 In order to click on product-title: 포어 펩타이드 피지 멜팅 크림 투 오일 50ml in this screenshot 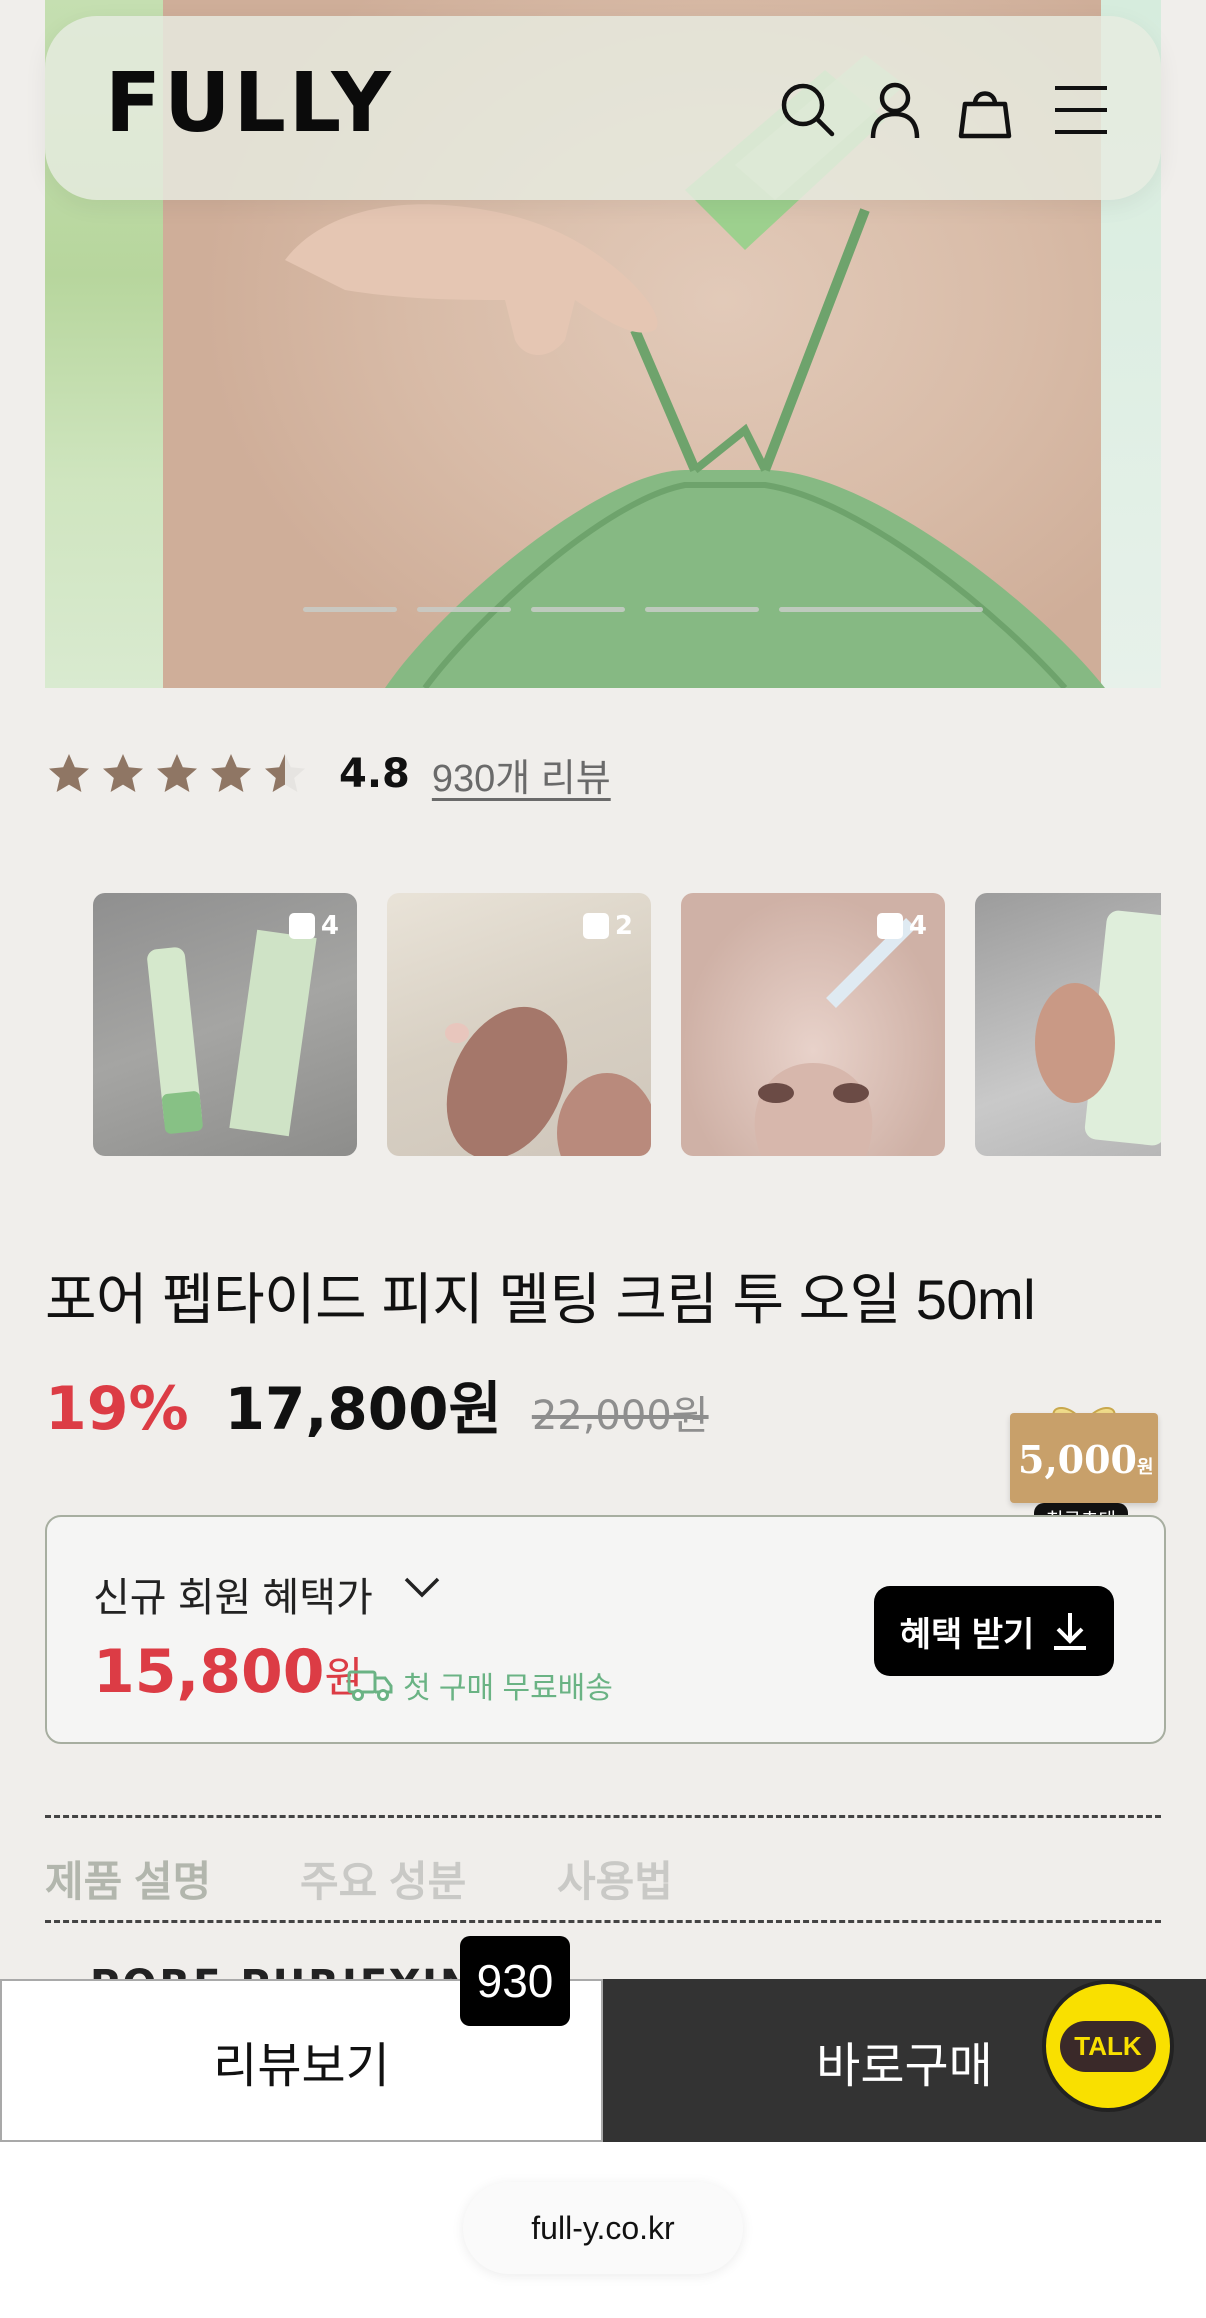, I will do `click(540, 1299)`.